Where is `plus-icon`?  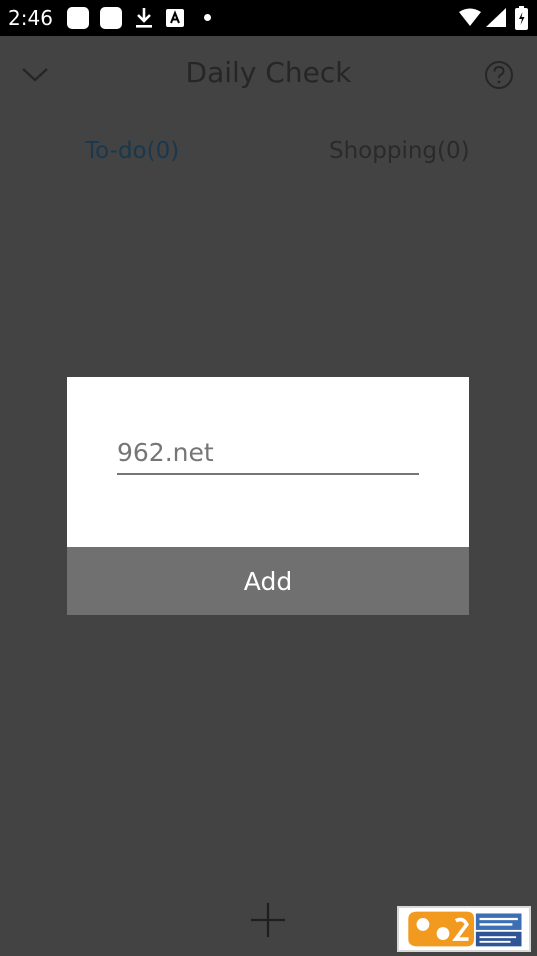 plus-icon is located at coordinates (268, 920).